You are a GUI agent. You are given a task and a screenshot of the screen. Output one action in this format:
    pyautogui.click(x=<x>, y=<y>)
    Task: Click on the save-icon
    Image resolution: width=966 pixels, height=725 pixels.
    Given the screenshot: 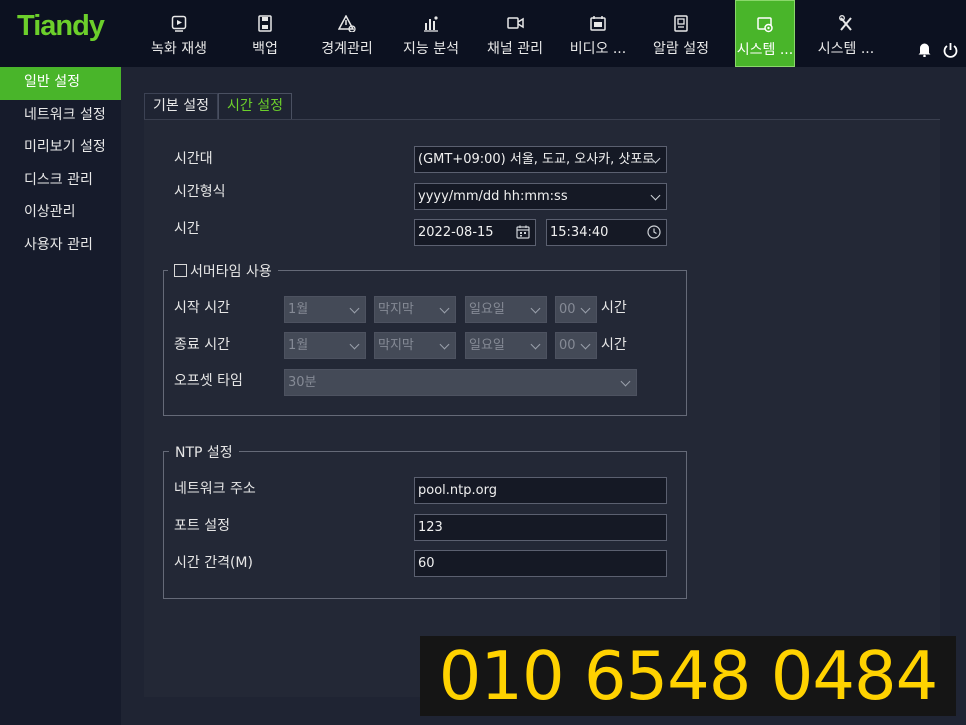 What is the action you would take?
    pyautogui.click(x=265, y=23)
    